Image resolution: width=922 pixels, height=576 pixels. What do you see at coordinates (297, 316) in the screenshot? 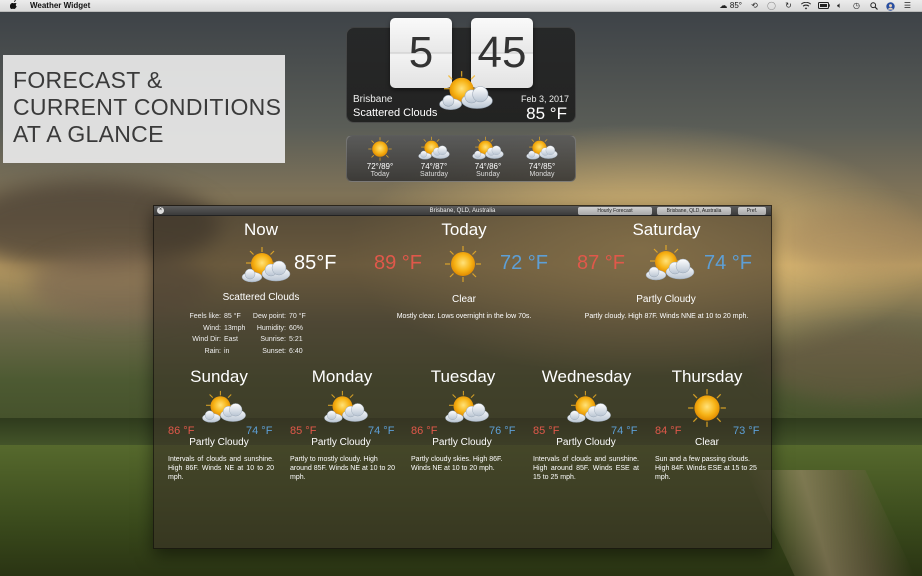
I see `detail-value: 70 °F` at bounding box center [297, 316].